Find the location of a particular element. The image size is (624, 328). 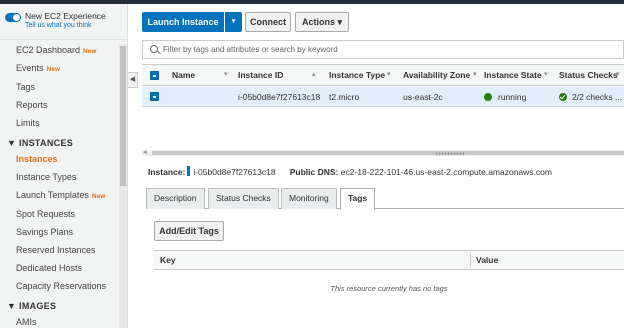

sidebar-scrollbar is located at coordinates (123, 186).